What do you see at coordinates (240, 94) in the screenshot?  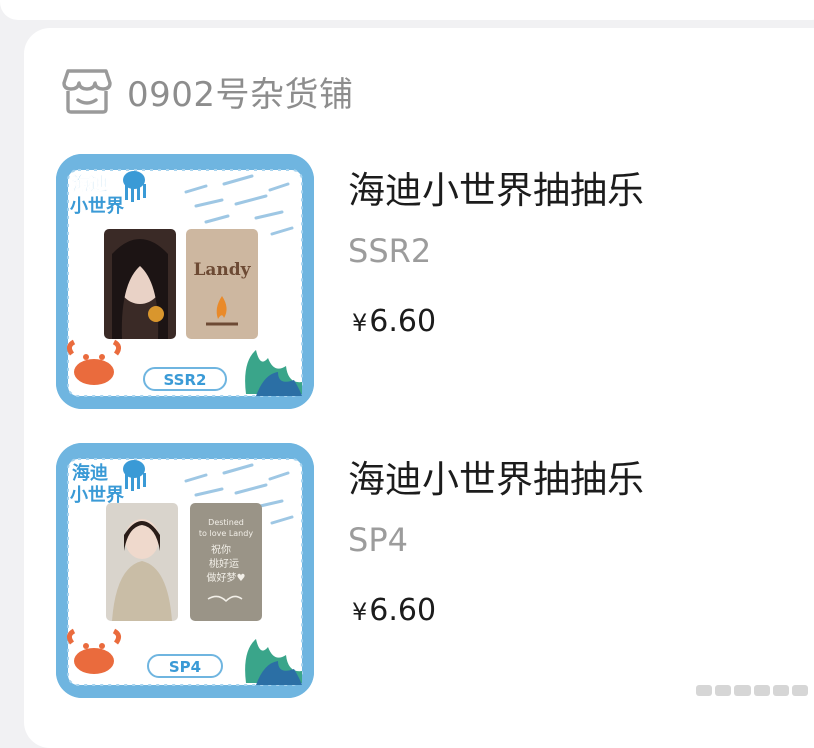 I see `shop-name: 0902号杂货铺` at bounding box center [240, 94].